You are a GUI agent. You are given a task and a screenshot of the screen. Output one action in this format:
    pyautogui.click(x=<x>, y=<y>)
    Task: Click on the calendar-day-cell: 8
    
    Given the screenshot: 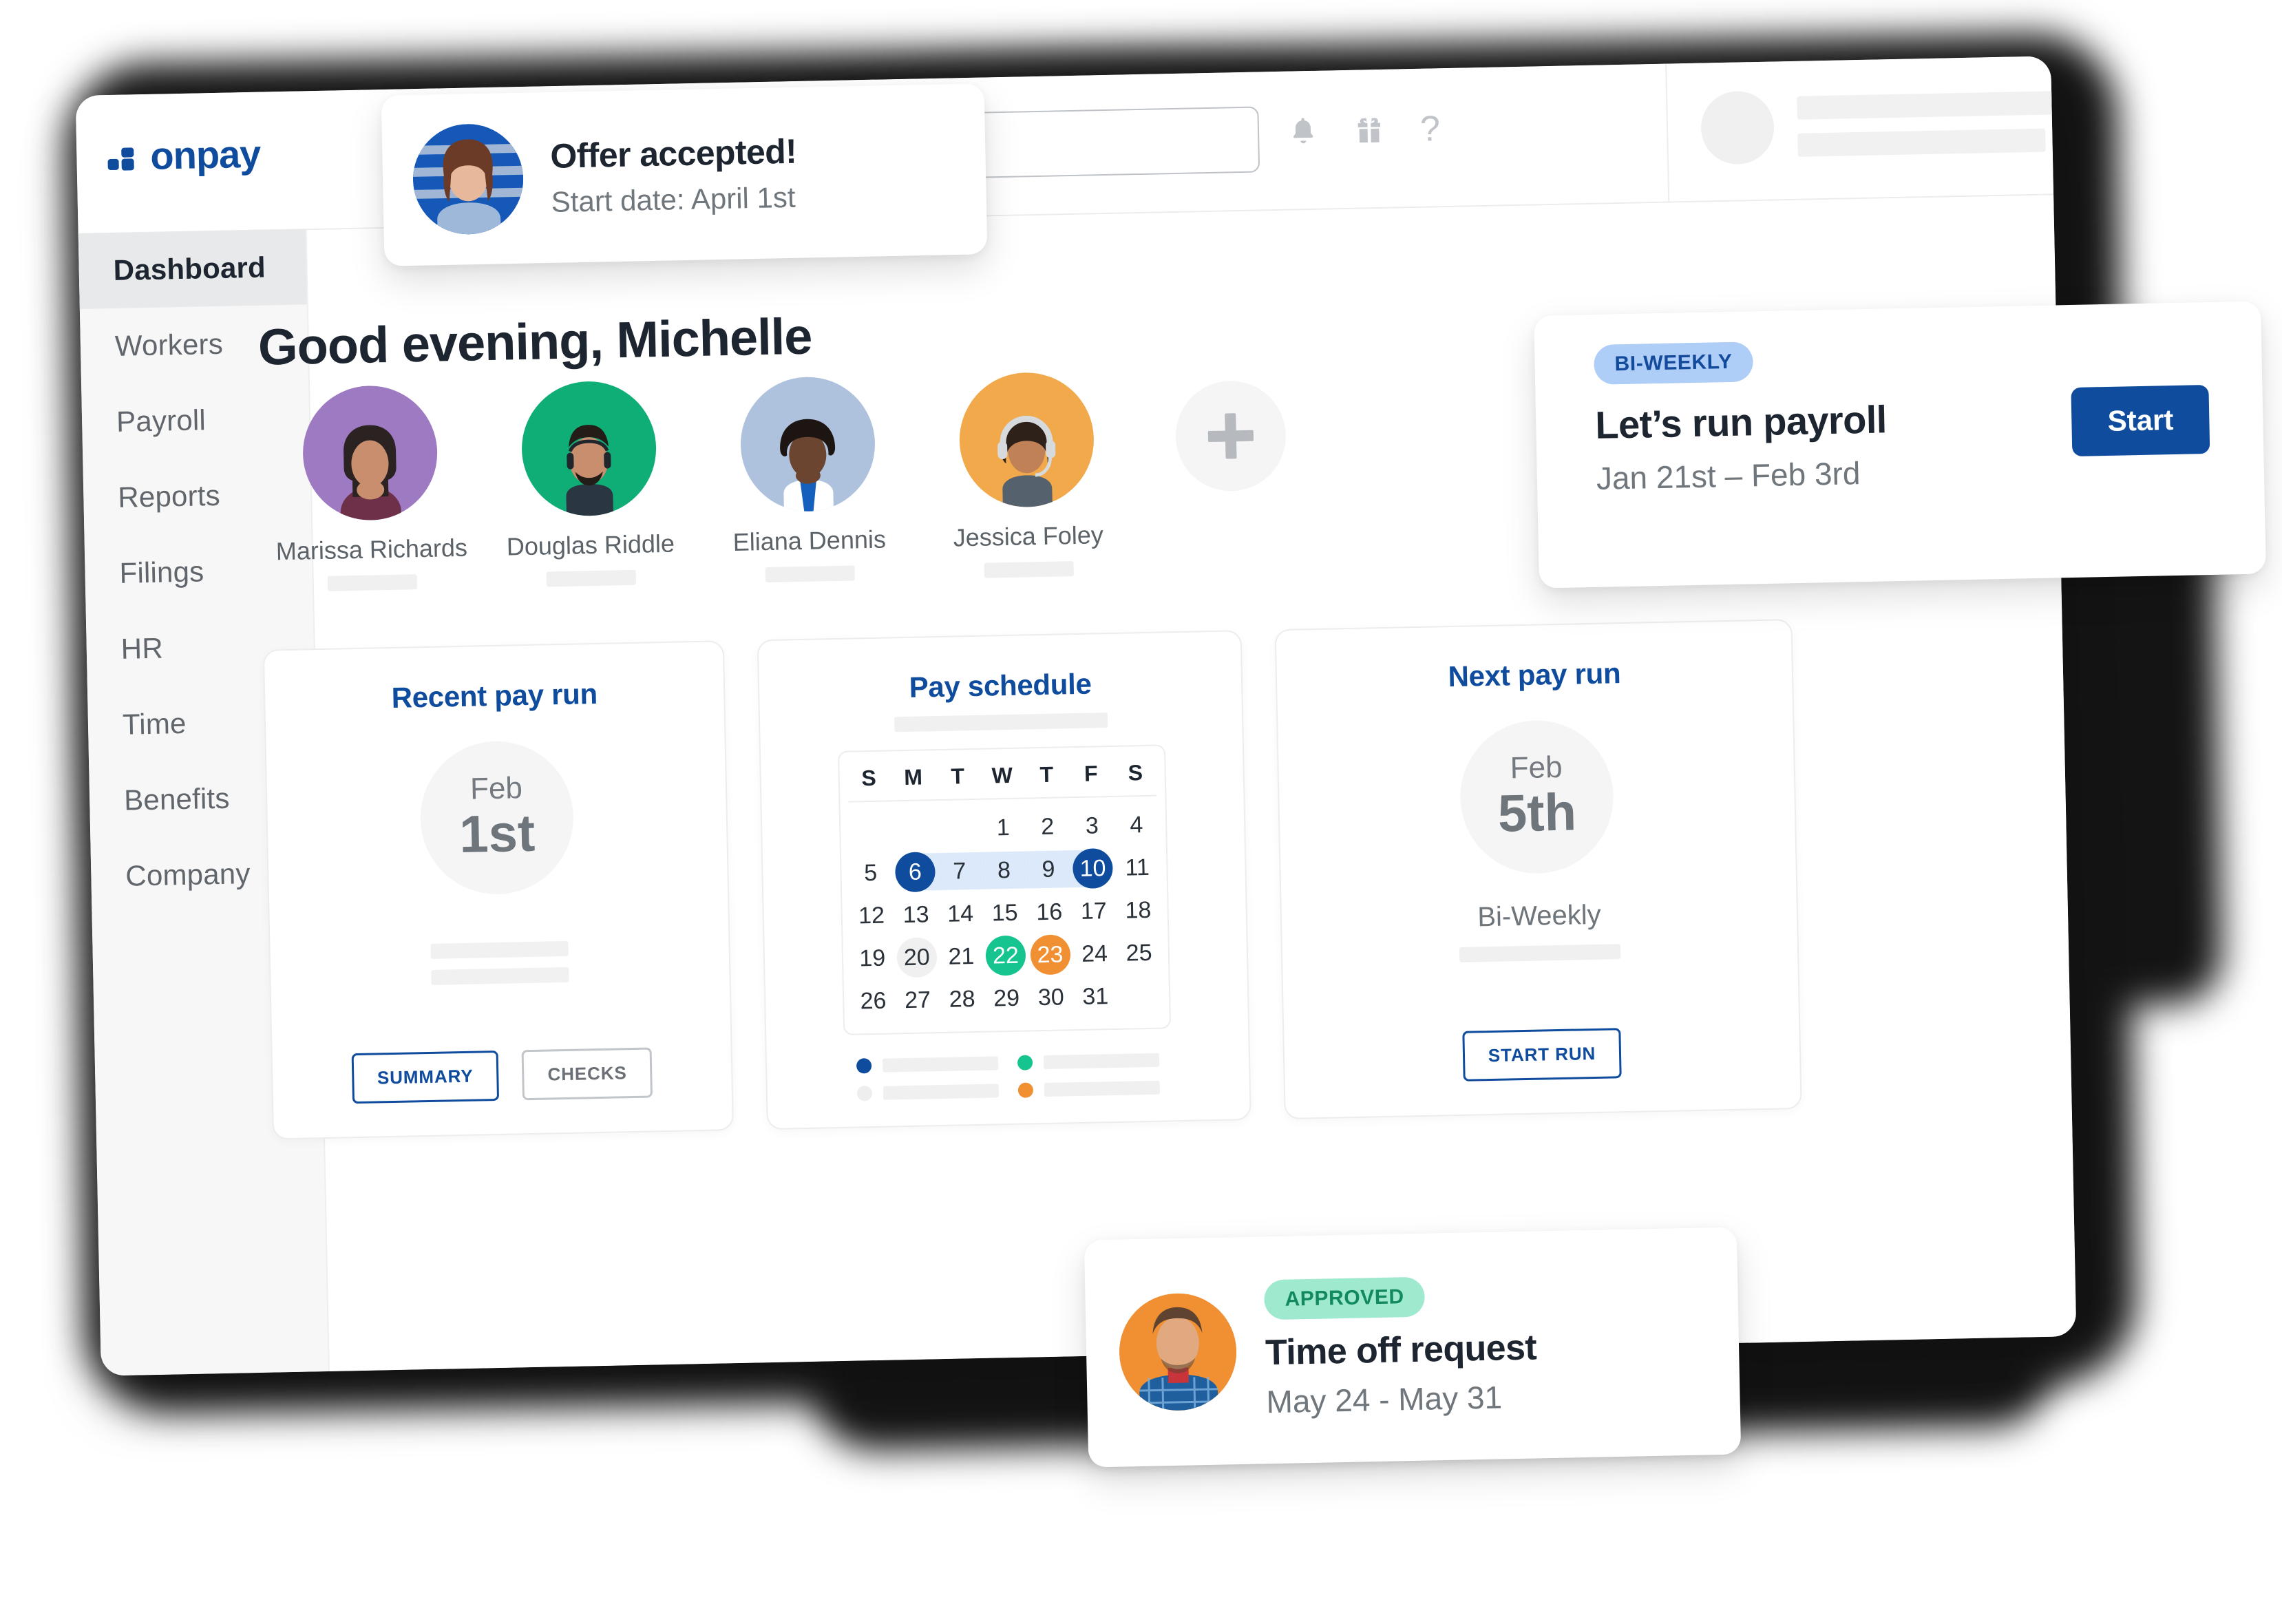 What is the action you would take?
    pyautogui.click(x=1004, y=871)
    